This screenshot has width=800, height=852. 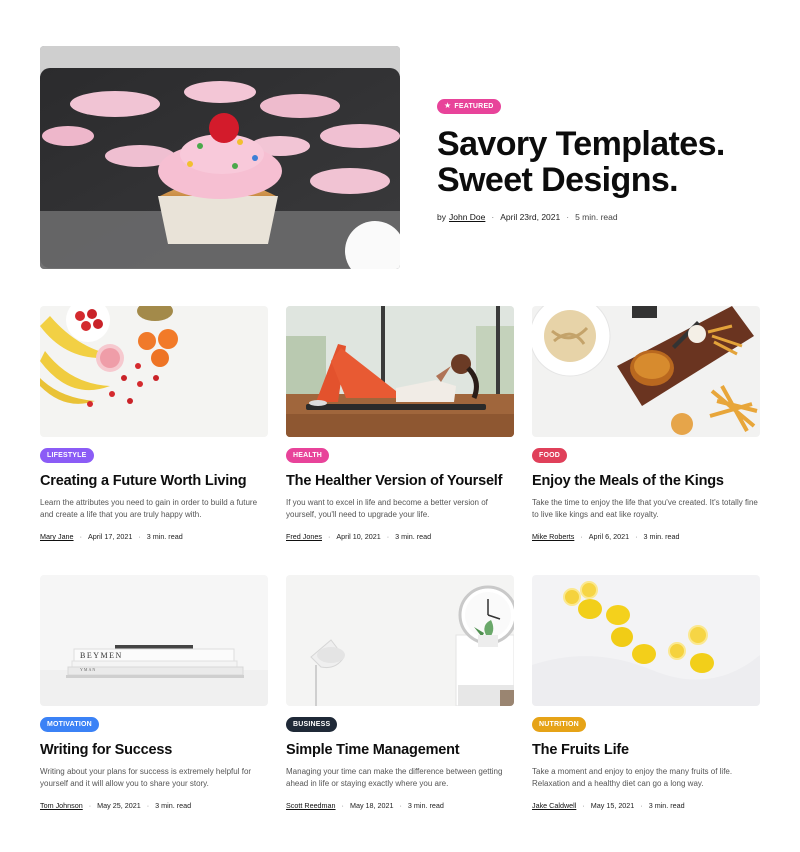 I want to click on card-title: Writing for Success, so click(x=154, y=750).